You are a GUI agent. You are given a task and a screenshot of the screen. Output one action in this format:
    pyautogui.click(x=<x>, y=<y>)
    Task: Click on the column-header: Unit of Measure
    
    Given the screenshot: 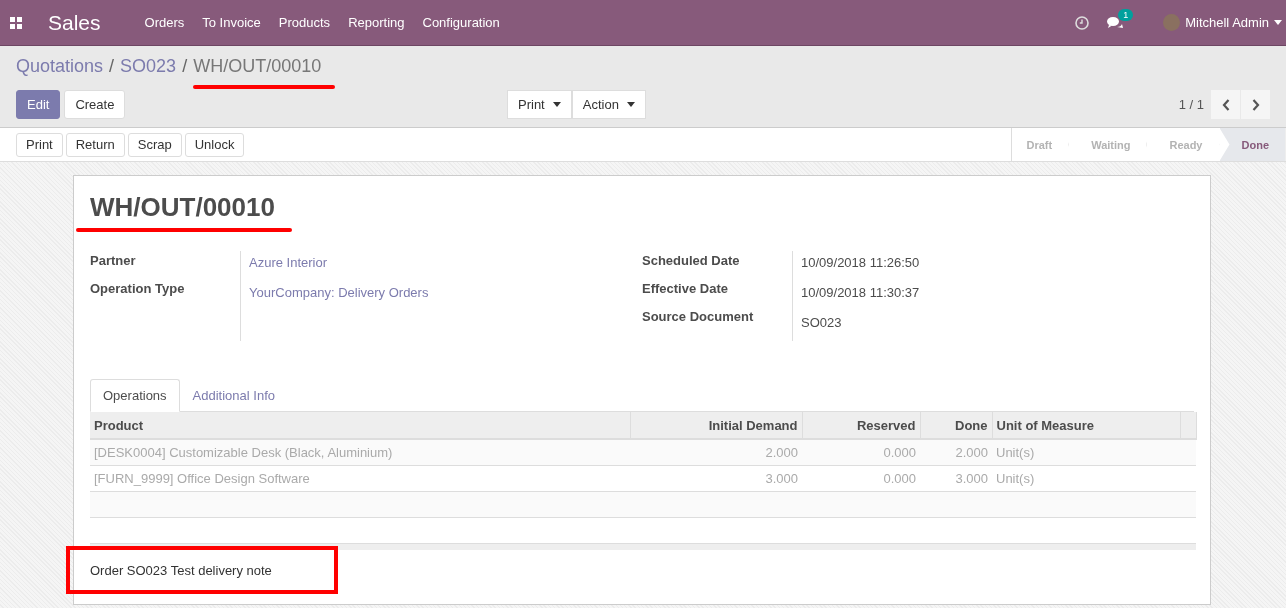 What is the action you would take?
    pyautogui.click(x=1086, y=425)
    